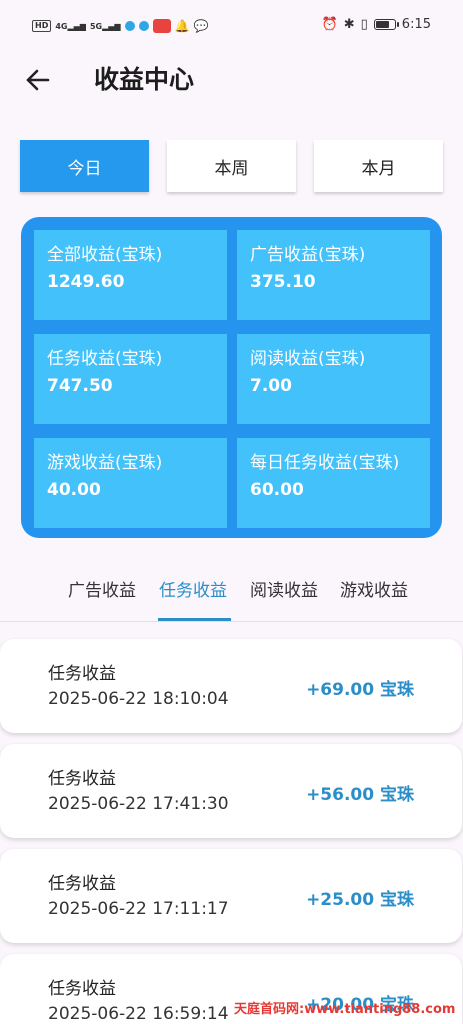 This screenshot has width=463, height=1024. Describe the element at coordinates (333, 483) in the screenshot. I see `stat-card-daily-tasks: 每日任务收益(宝珠) 60.00` at that location.